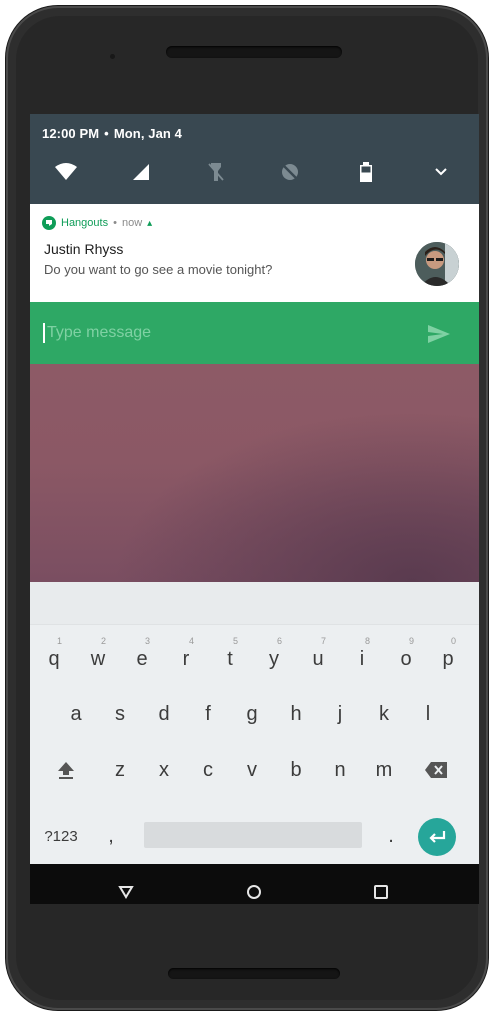 This screenshot has width=494, height=1016. Describe the element at coordinates (254, 172) in the screenshot. I see `quick-settings-row` at that location.